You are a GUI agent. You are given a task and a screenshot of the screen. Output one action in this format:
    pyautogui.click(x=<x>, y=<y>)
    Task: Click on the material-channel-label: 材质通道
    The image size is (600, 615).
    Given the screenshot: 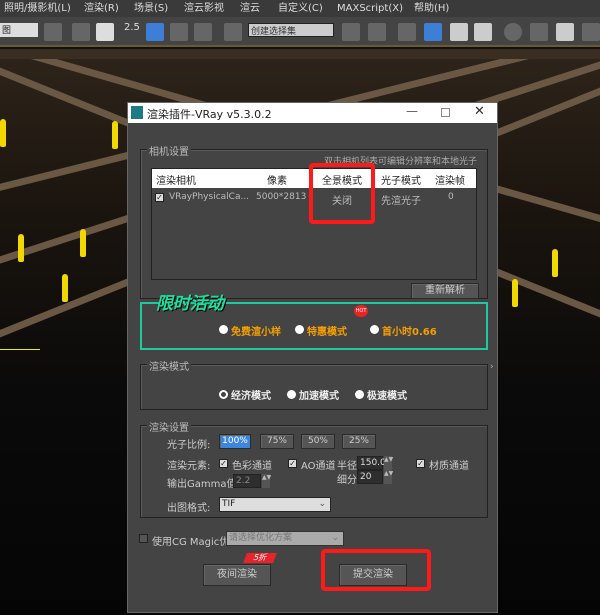 What is the action you would take?
    pyautogui.click(x=449, y=466)
    